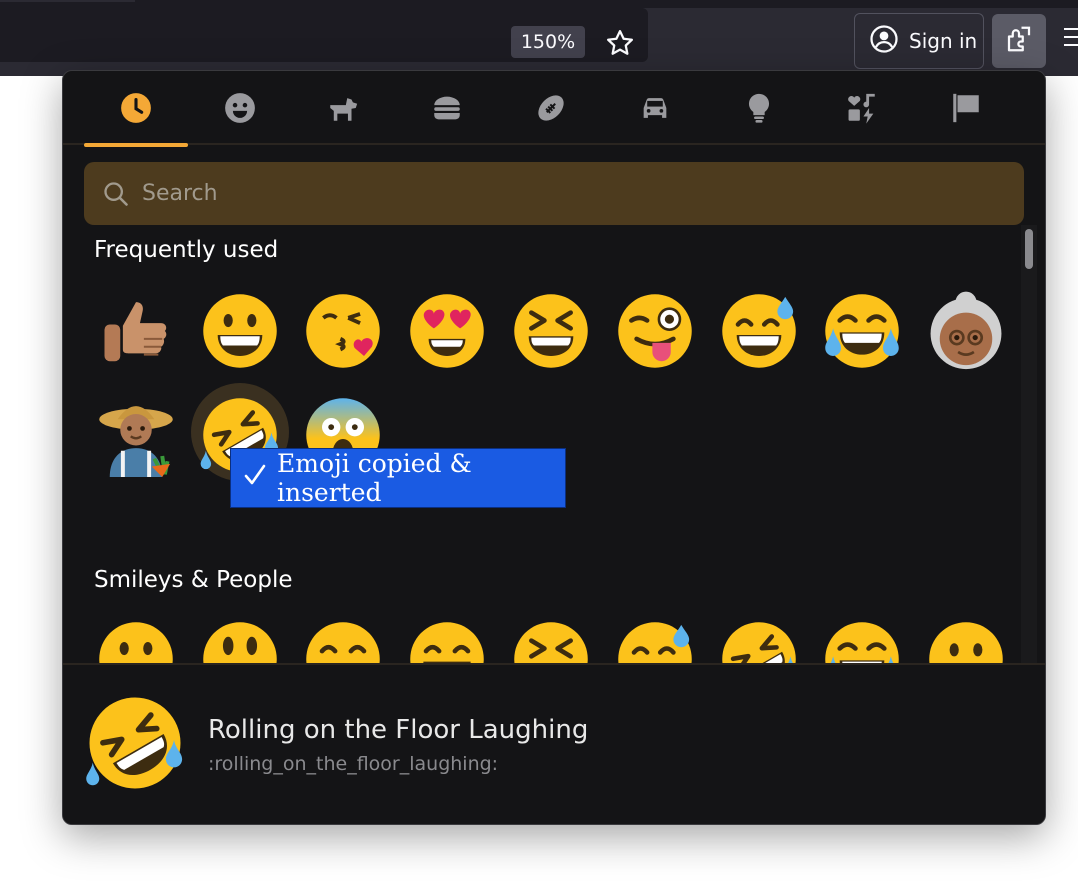 The image size is (1078, 890). Describe the element at coordinates (539, 4) in the screenshot. I see `browser-tab-strip` at that location.